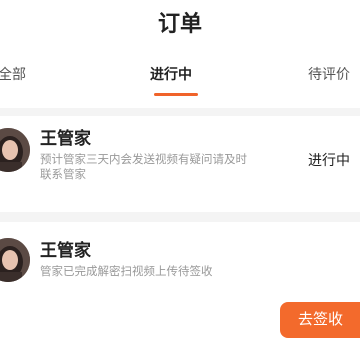 The width and height of the screenshot is (360, 360). I want to click on section-divider, so click(180, 112).